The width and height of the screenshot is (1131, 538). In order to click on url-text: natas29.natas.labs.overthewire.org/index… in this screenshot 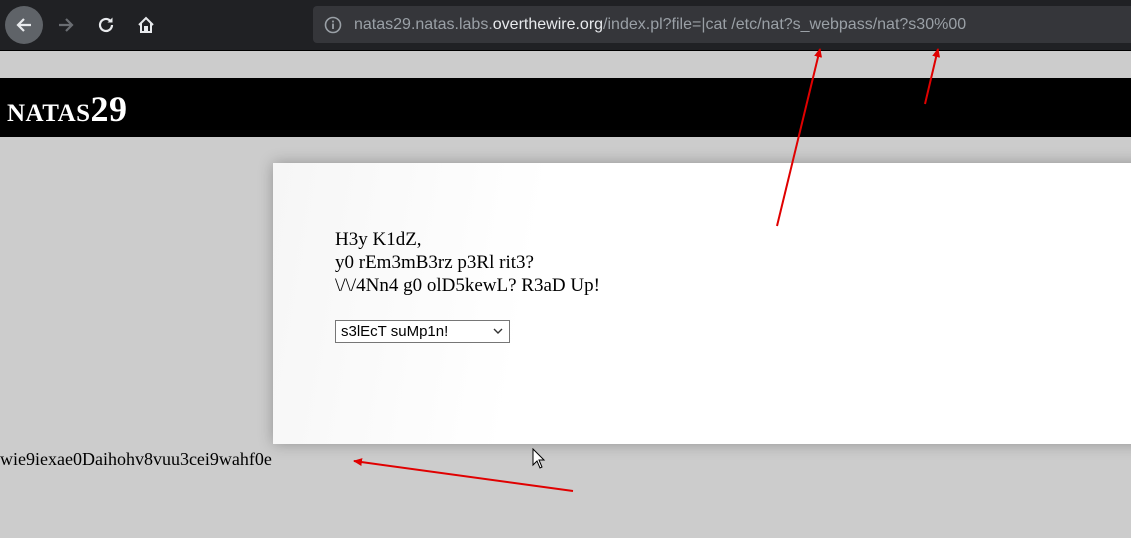, I will do `click(660, 24)`.